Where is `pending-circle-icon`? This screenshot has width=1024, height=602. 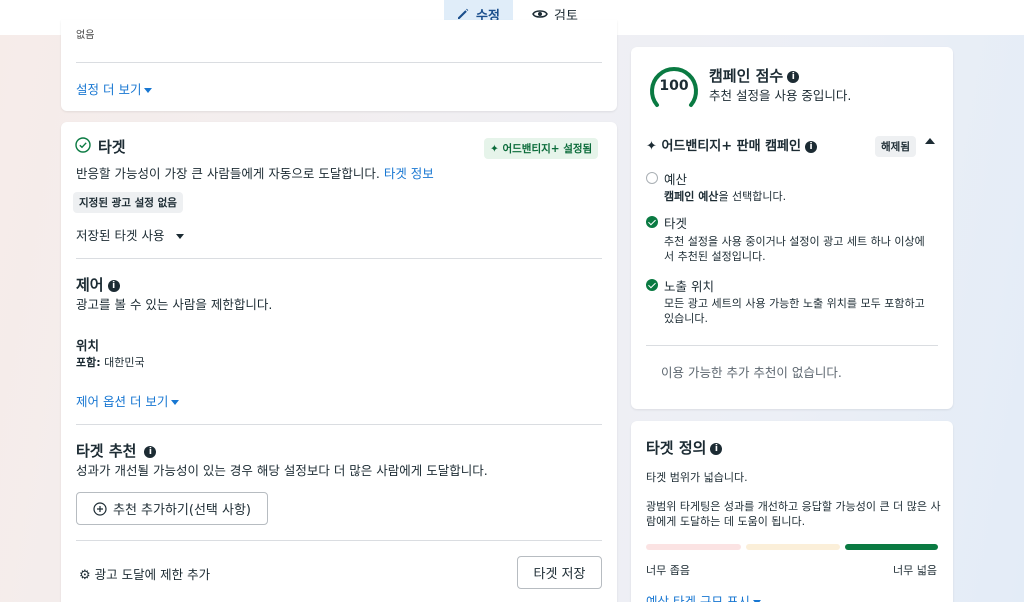
pending-circle-icon is located at coordinates (652, 178).